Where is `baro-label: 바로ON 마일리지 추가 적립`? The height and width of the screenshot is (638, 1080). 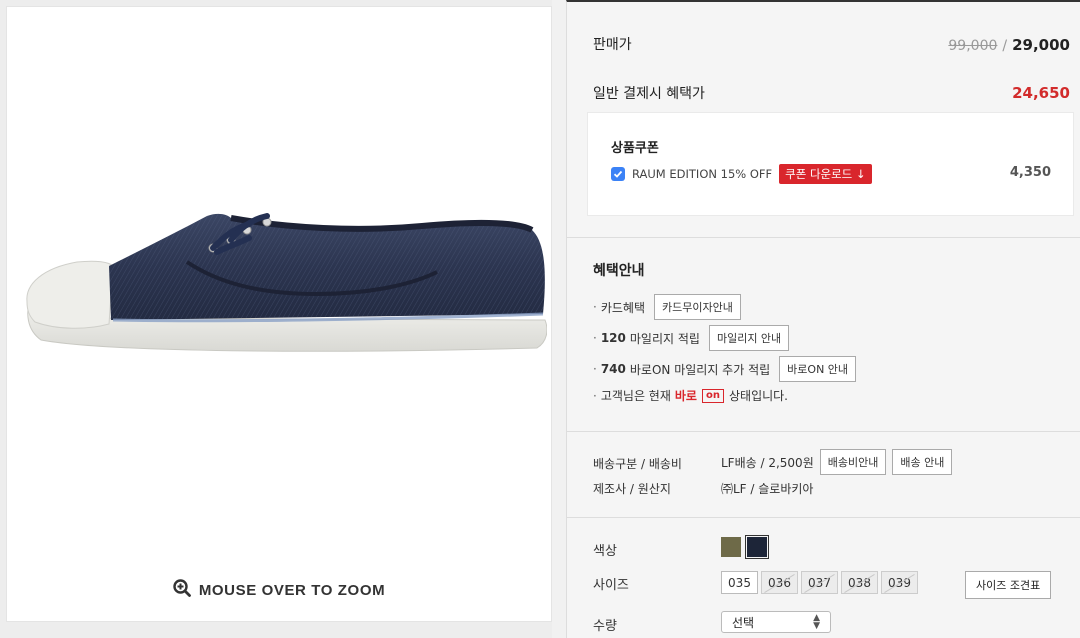
baro-label: 바로ON 마일리지 추가 적립 is located at coordinates (700, 369).